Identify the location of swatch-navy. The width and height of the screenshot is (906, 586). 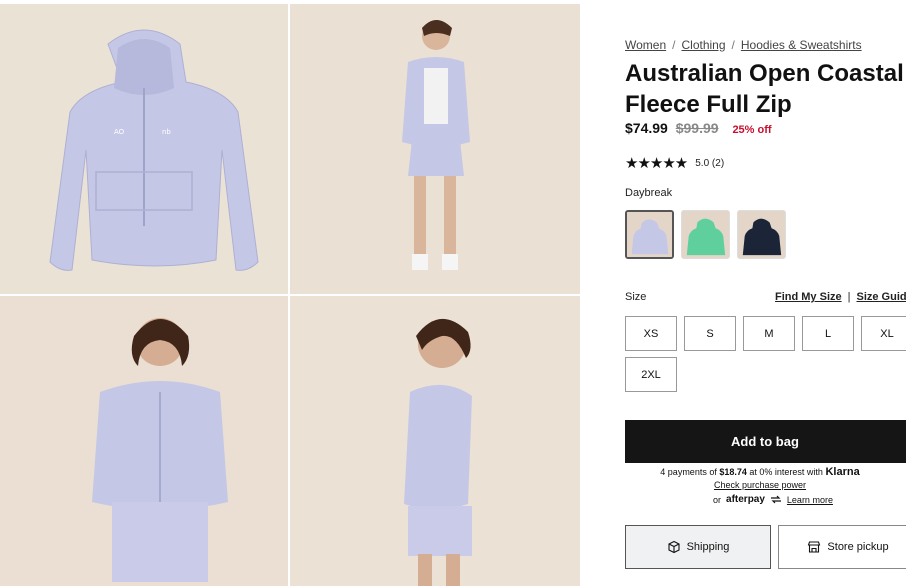
(761, 234).